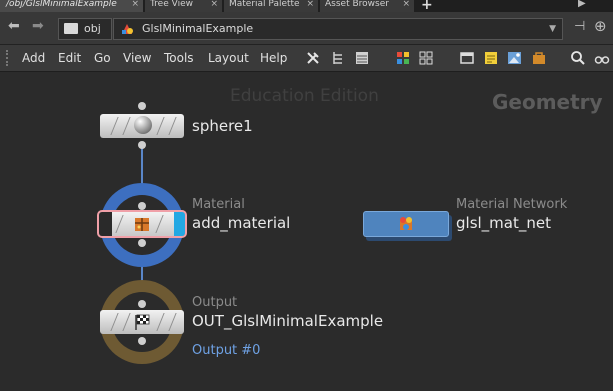 The height and width of the screenshot is (391, 613). I want to click on node-glsl-mat-net, so click(406, 224).